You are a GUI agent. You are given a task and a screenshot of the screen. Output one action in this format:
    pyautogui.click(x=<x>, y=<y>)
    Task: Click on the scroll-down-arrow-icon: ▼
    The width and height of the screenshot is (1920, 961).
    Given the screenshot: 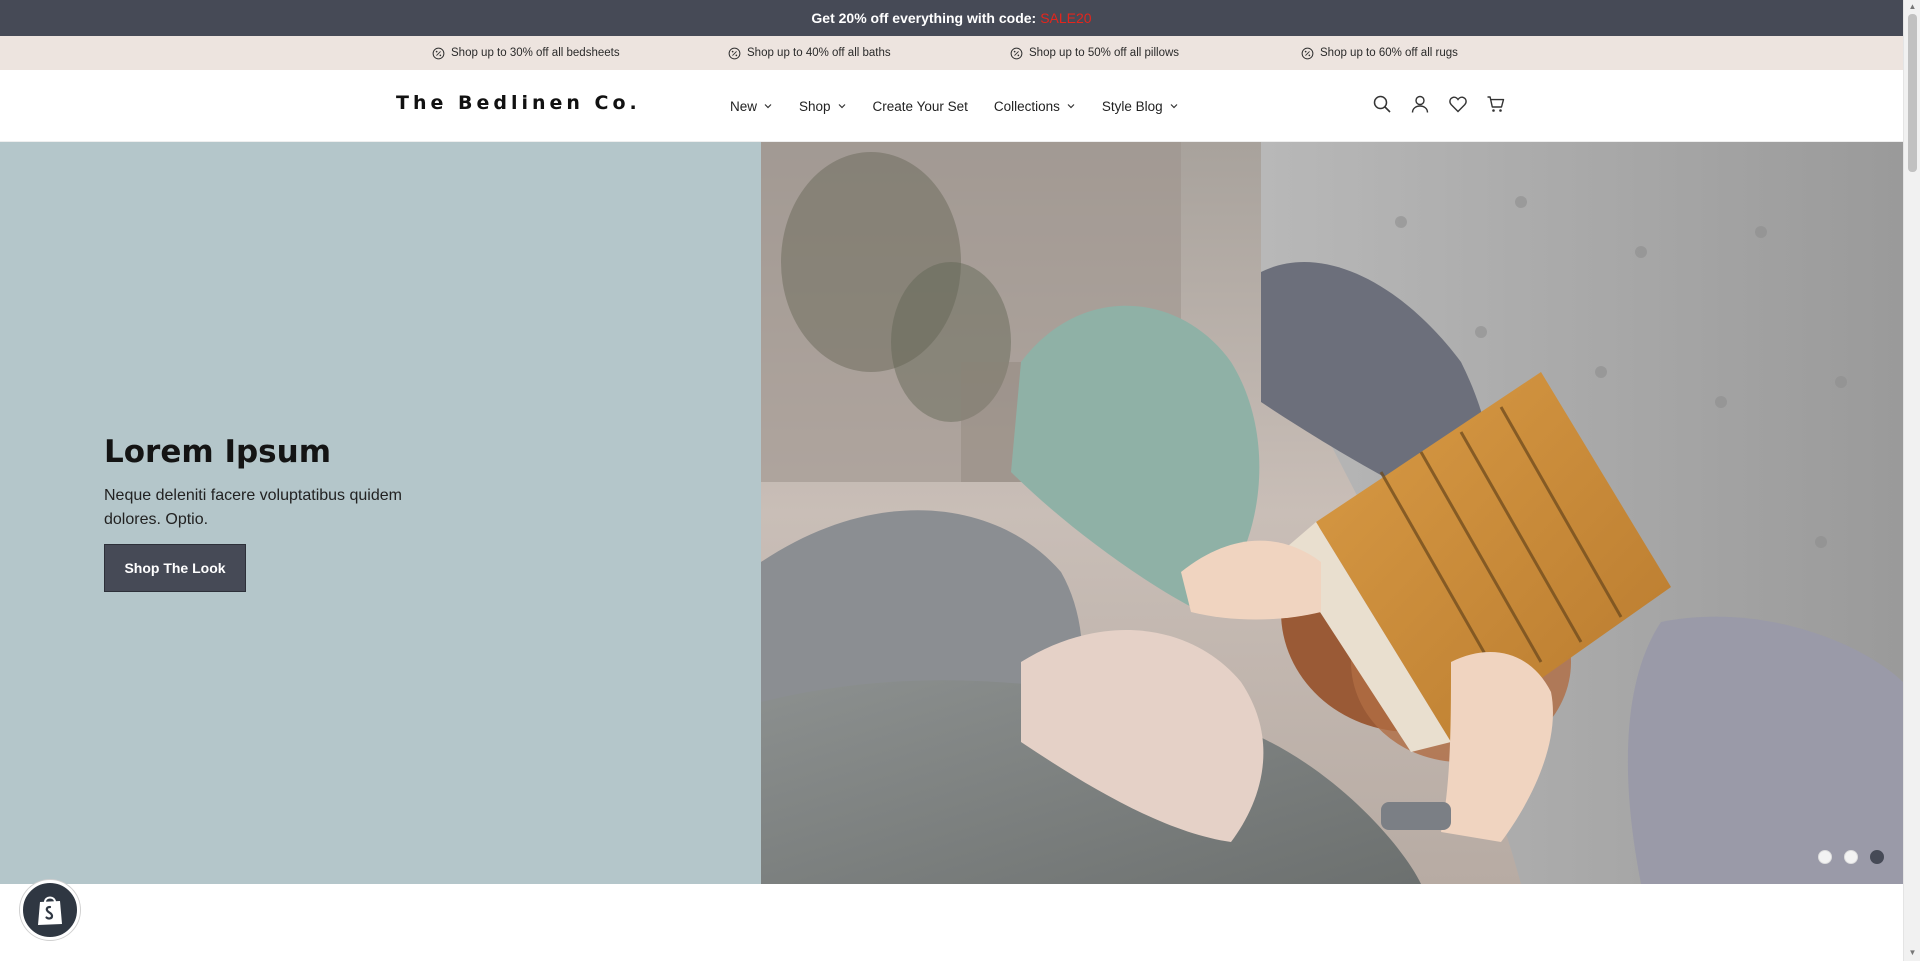 What is the action you would take?
    pyautogui.click(x=1912, y=952)
    